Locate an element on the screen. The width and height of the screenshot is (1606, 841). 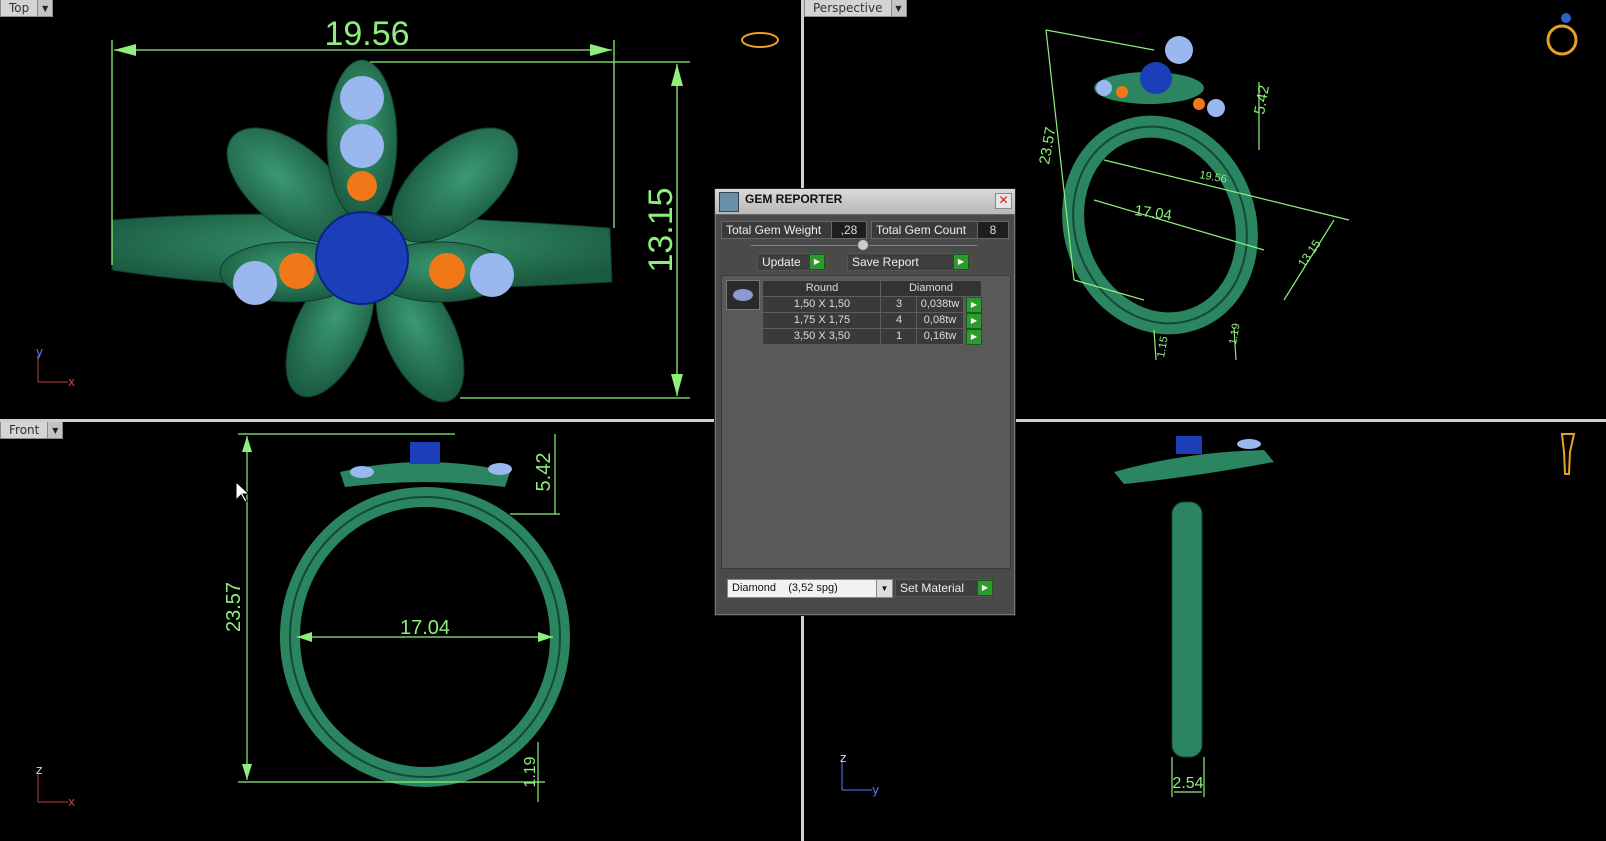
column-header-material: Diamond is located at coordinates (931, 288).